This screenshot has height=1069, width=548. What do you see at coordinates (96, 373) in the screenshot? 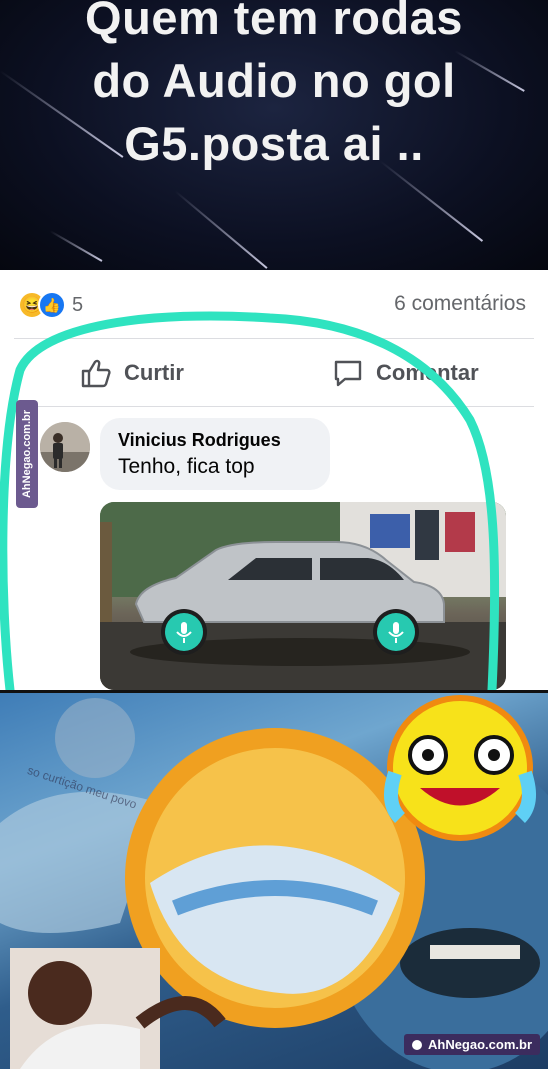
I see `thumbs-up-icon` at bounding box center [96, 373].